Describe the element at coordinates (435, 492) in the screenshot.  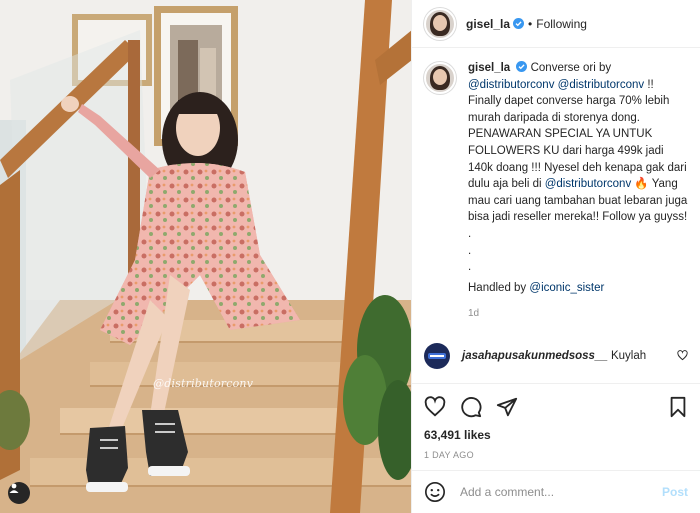
I see `emoji-smiley-icon` at that location.